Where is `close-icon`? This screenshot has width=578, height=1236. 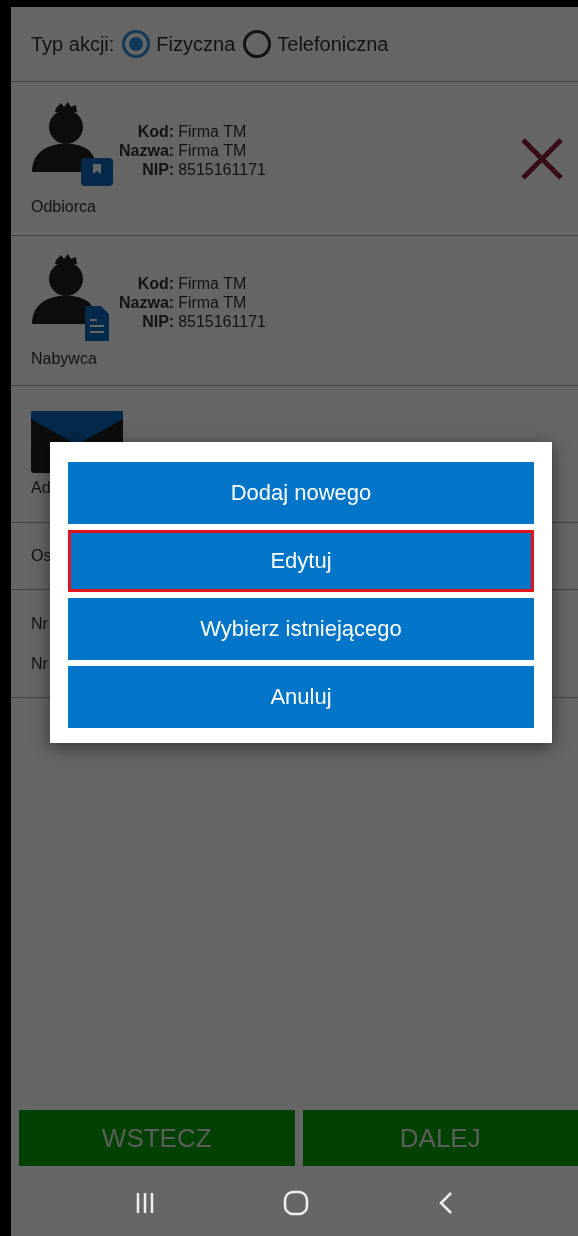 close-icon is located at coordinates (542, 158).